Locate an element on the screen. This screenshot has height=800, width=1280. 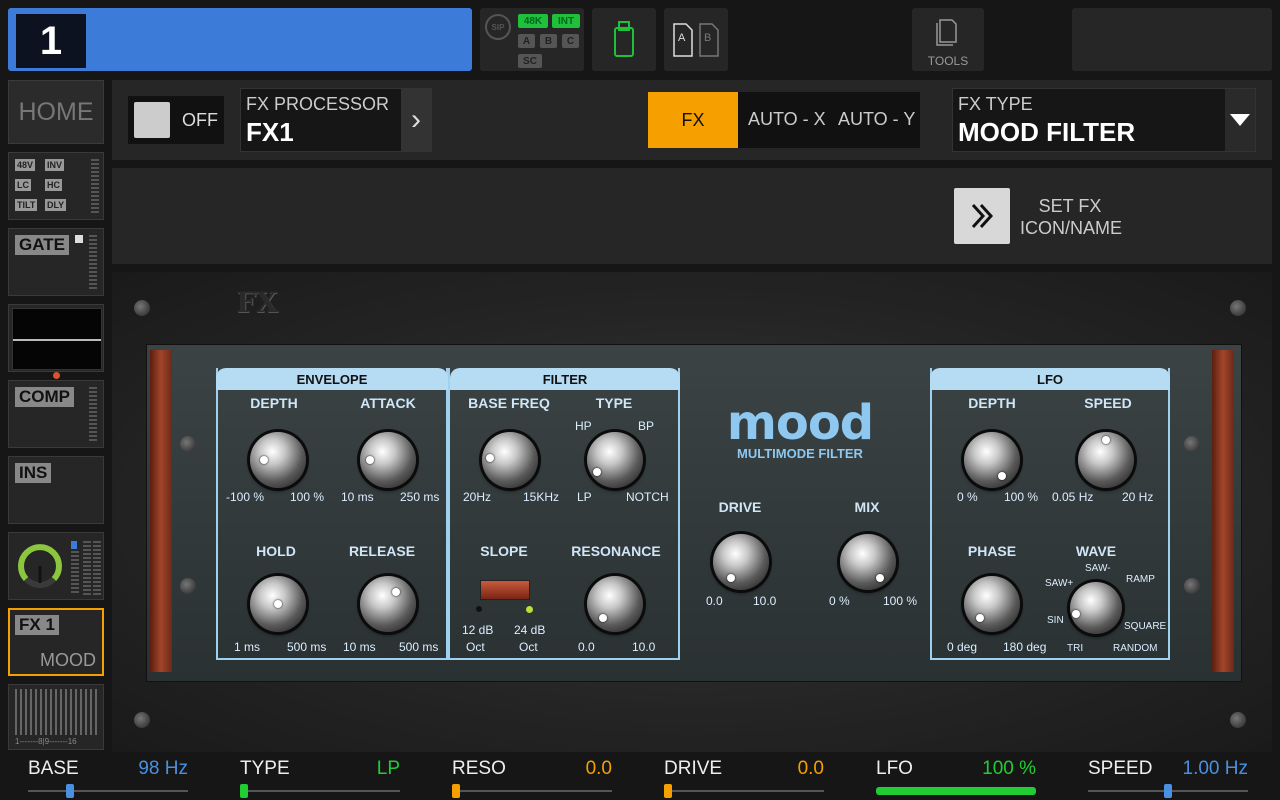
env-depth-knob is located at coordinates (278, 460).